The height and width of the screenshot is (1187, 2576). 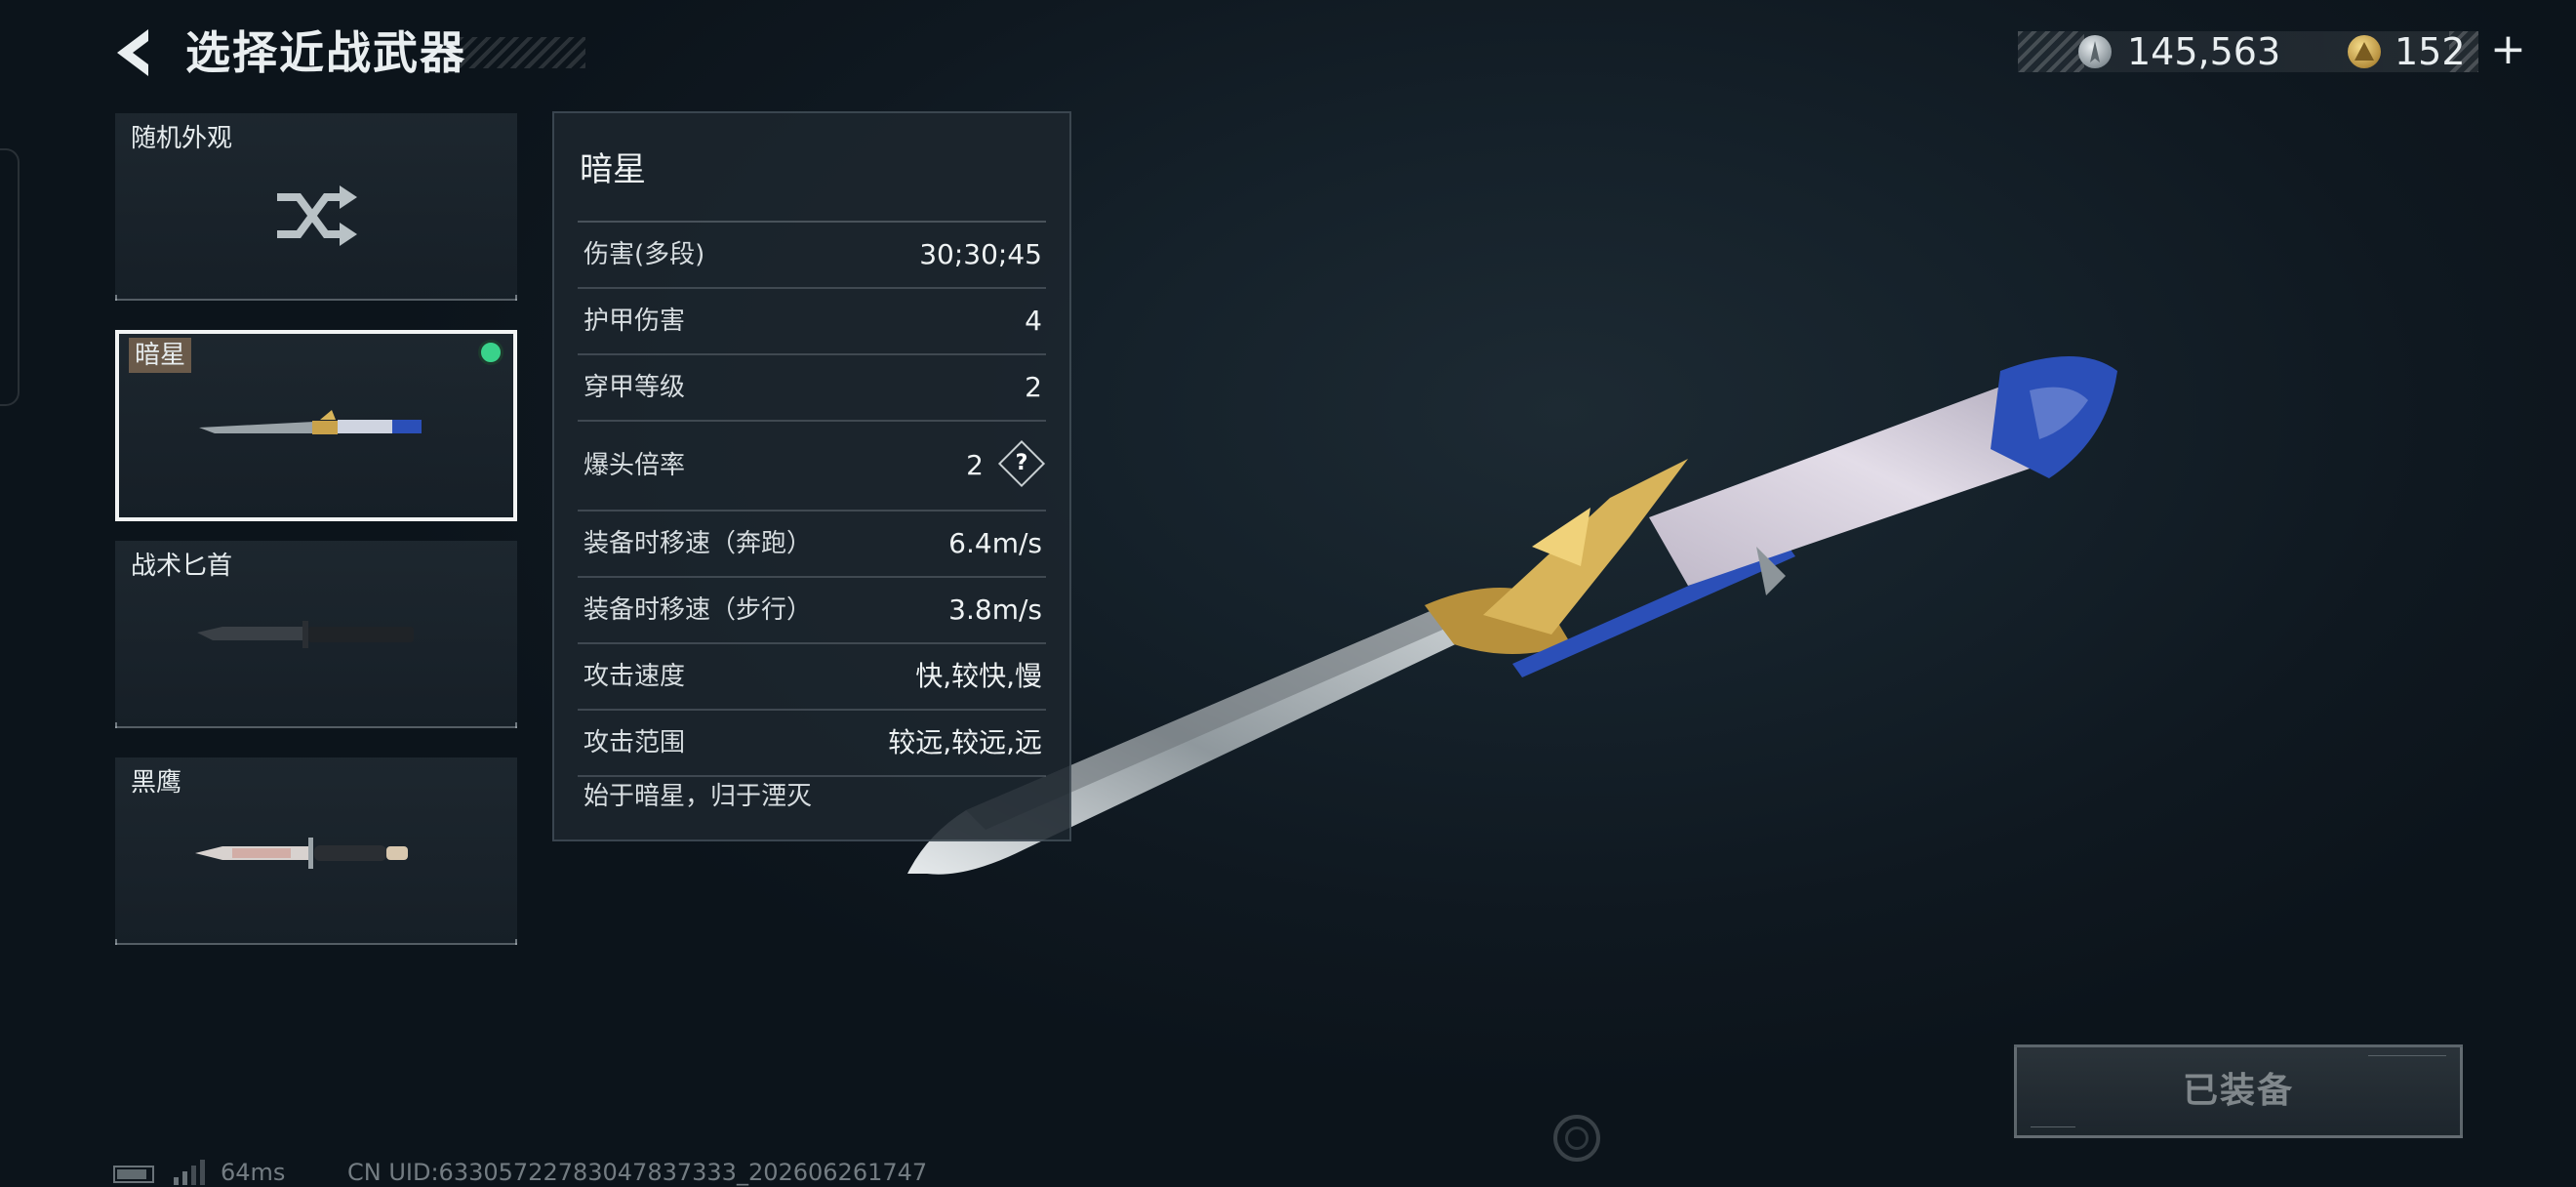 What do you see at coordinates (133, 1174) in the screenshot?
I see `battery-icon` at bounding box center [133, 1174].